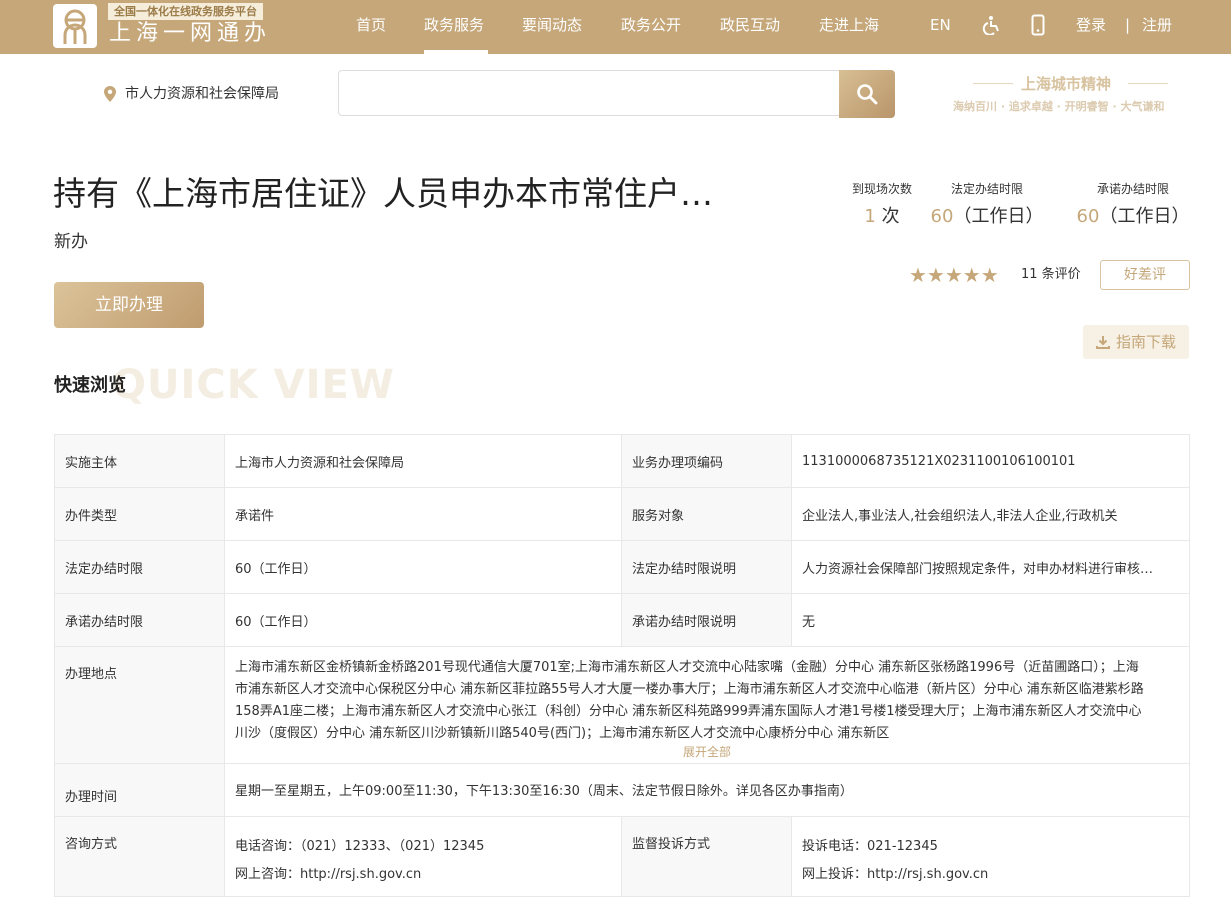  What do you see at coordinates (90, 385) in the screenshot?
I see `quick-view-title: 快速浏览` at bounding box center [90, 385].